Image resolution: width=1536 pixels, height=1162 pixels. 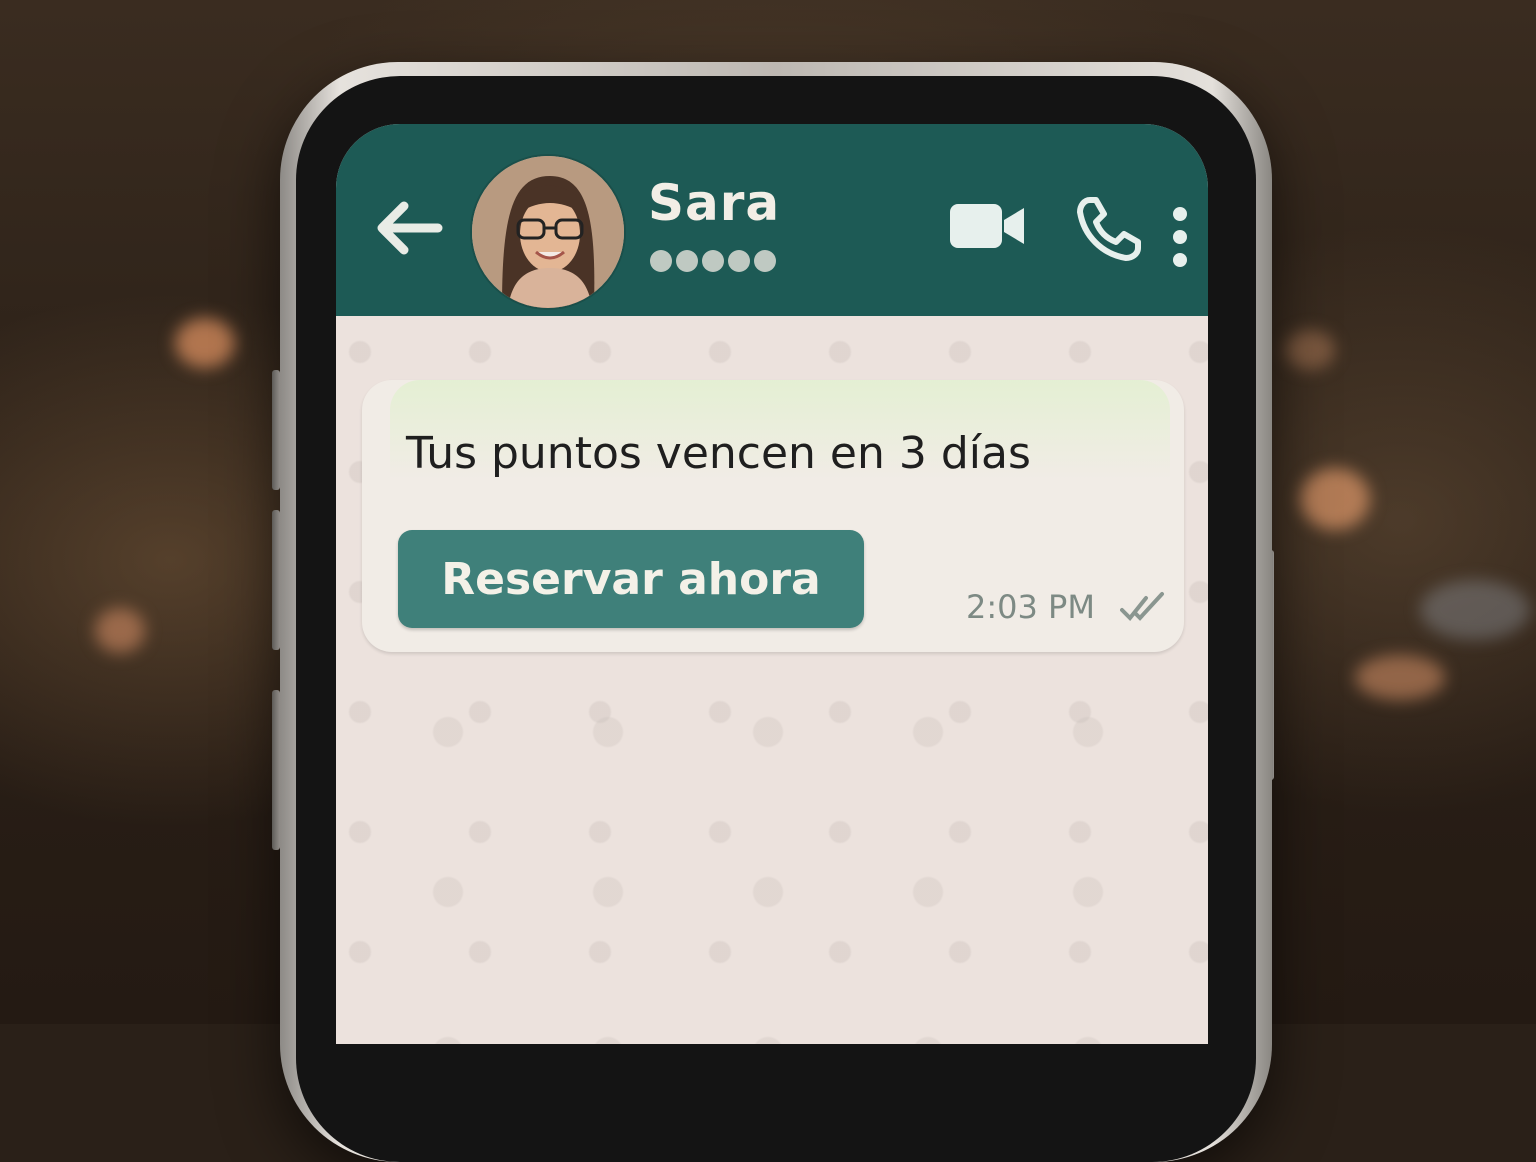 I want to click on avatar-portrait, so click(x=548, y=232).